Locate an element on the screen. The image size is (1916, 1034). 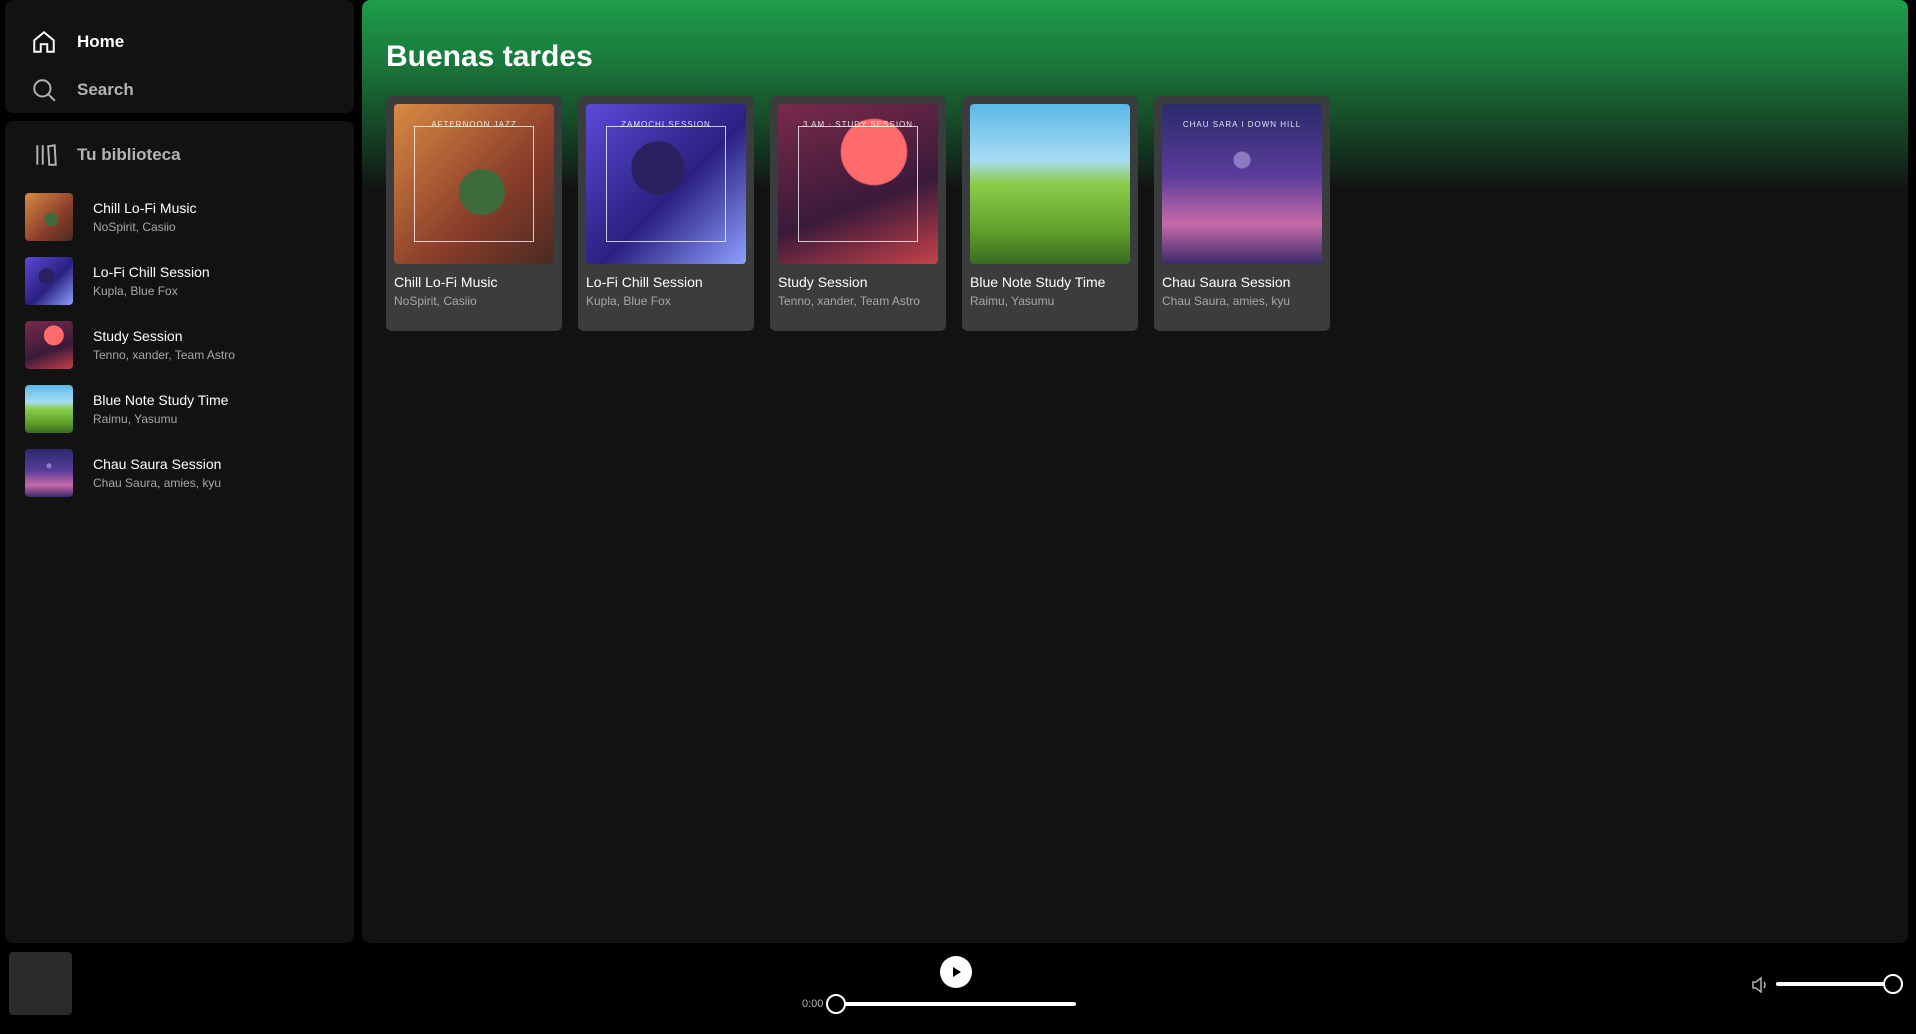
cover-caption: AFTERNOON JAZZ is located at coordinates (474, 124).